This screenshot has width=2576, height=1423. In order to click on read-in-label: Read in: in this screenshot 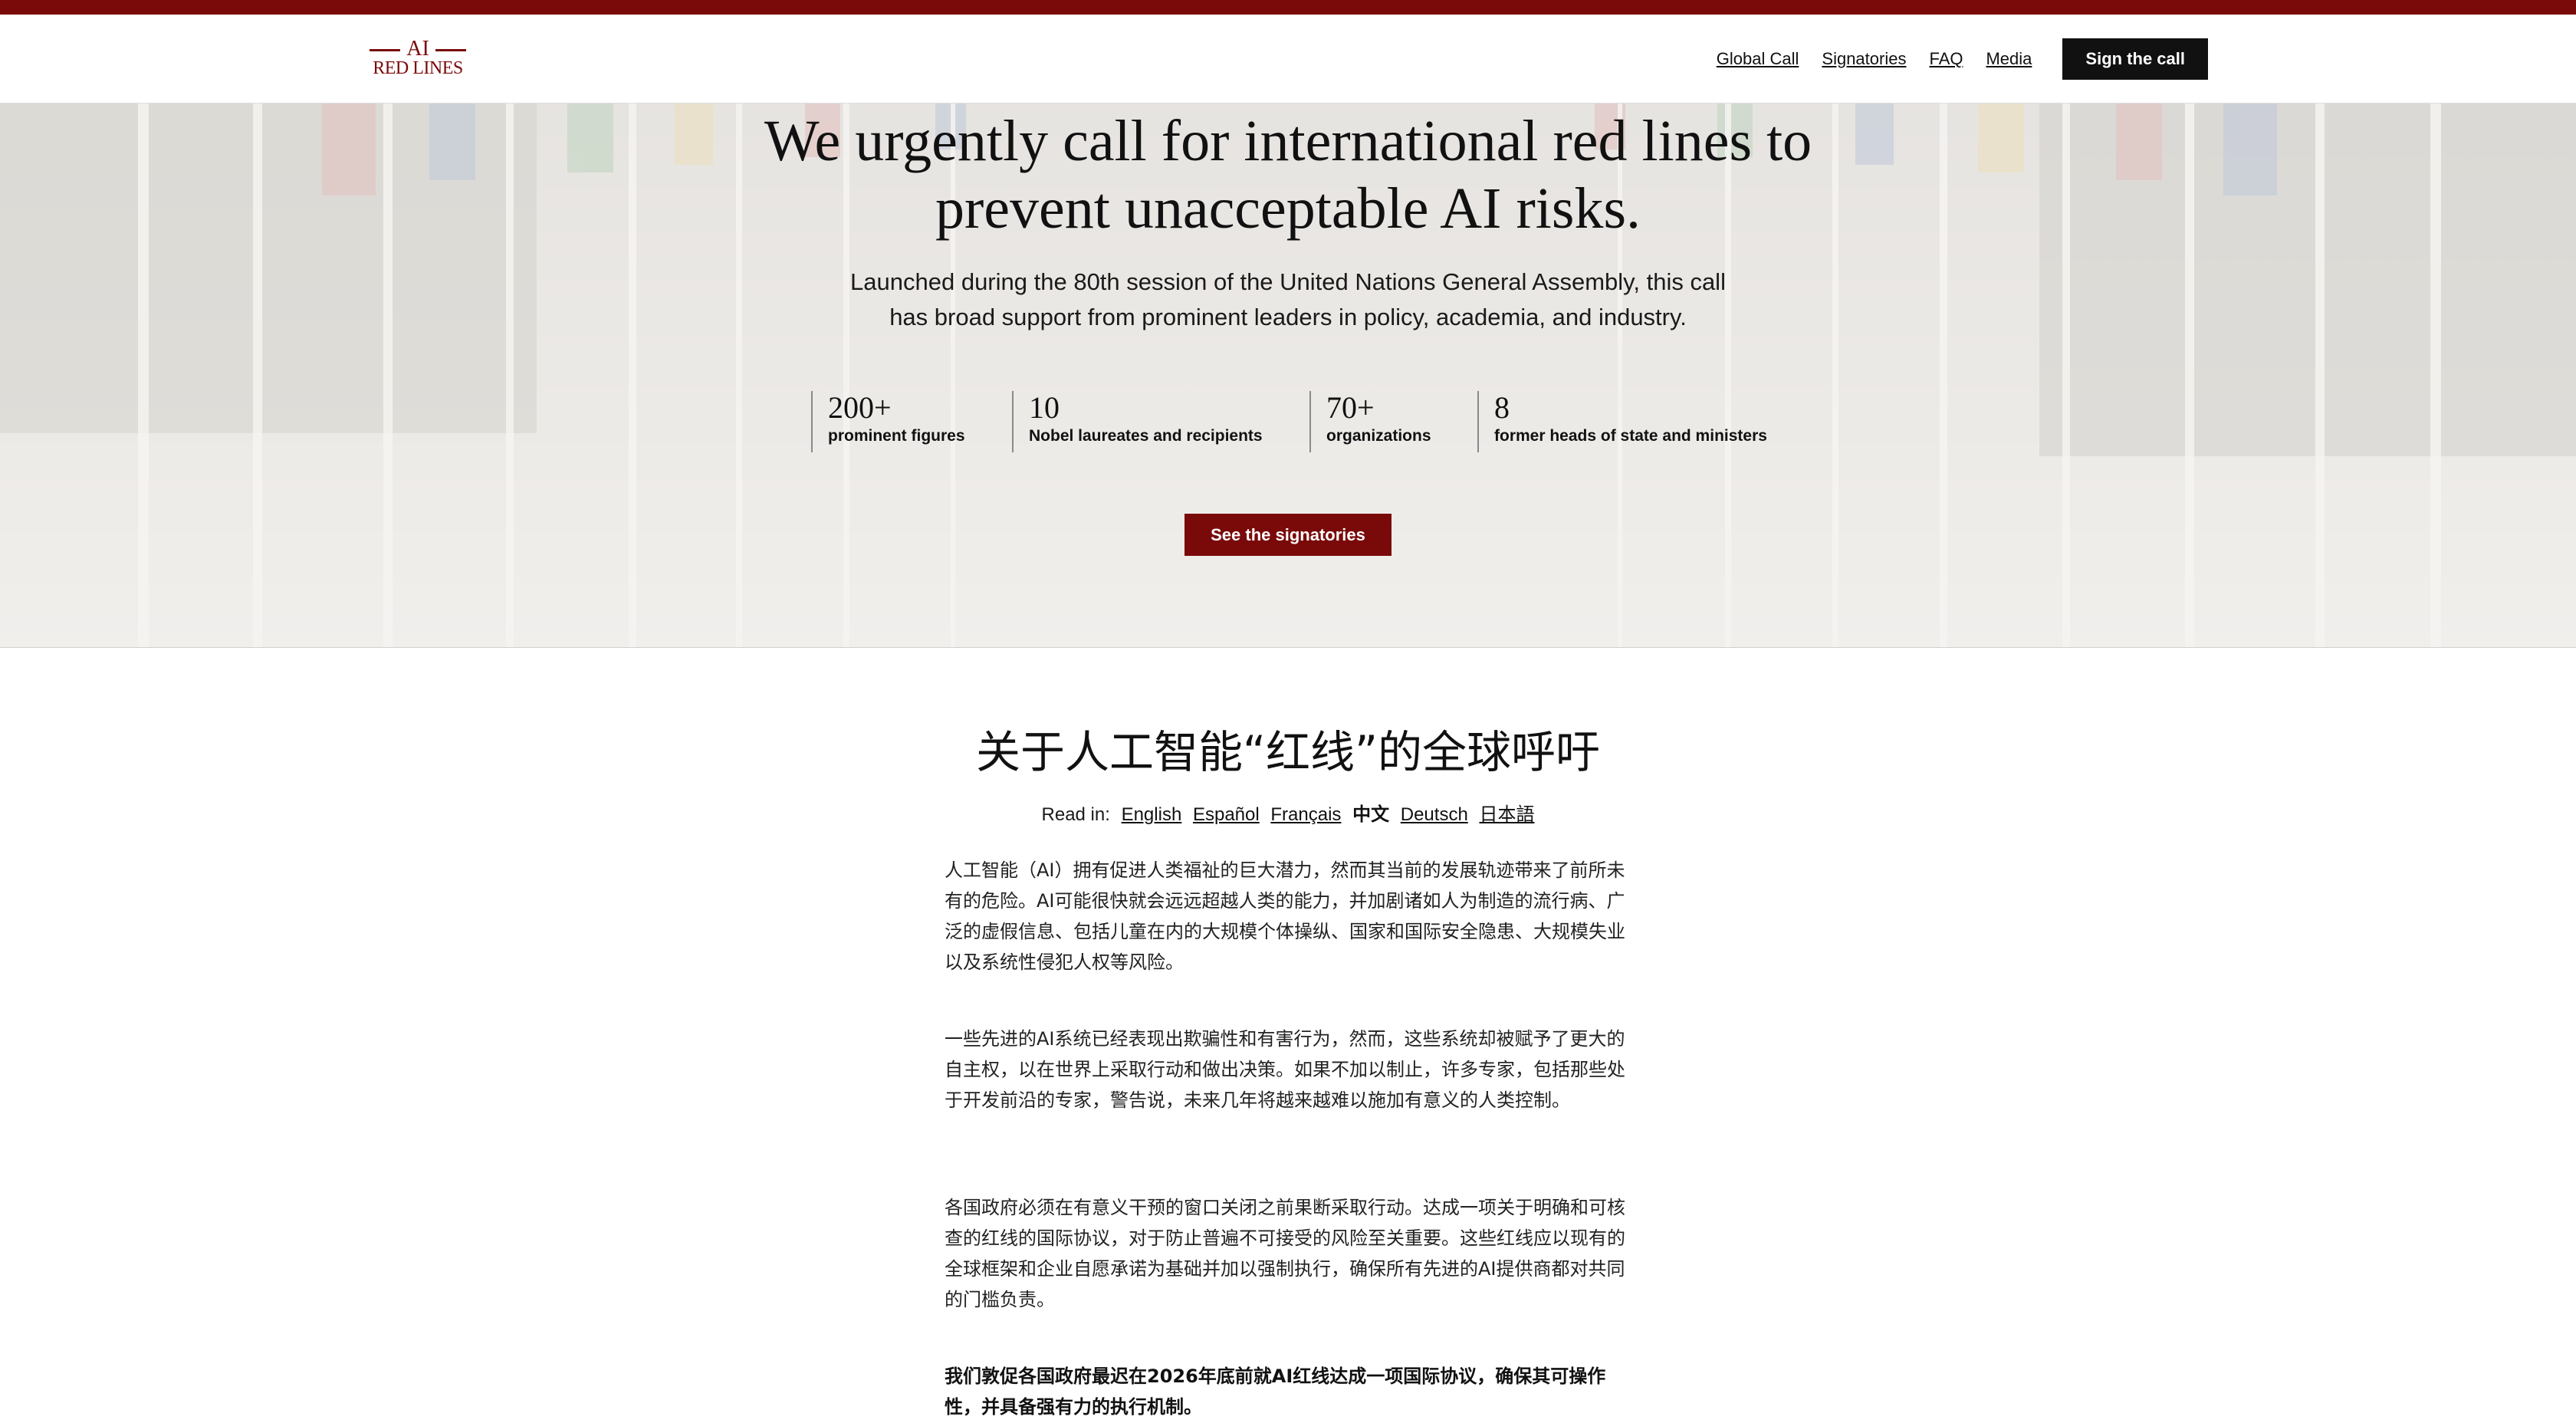, I will do `click(1075, 815)`.